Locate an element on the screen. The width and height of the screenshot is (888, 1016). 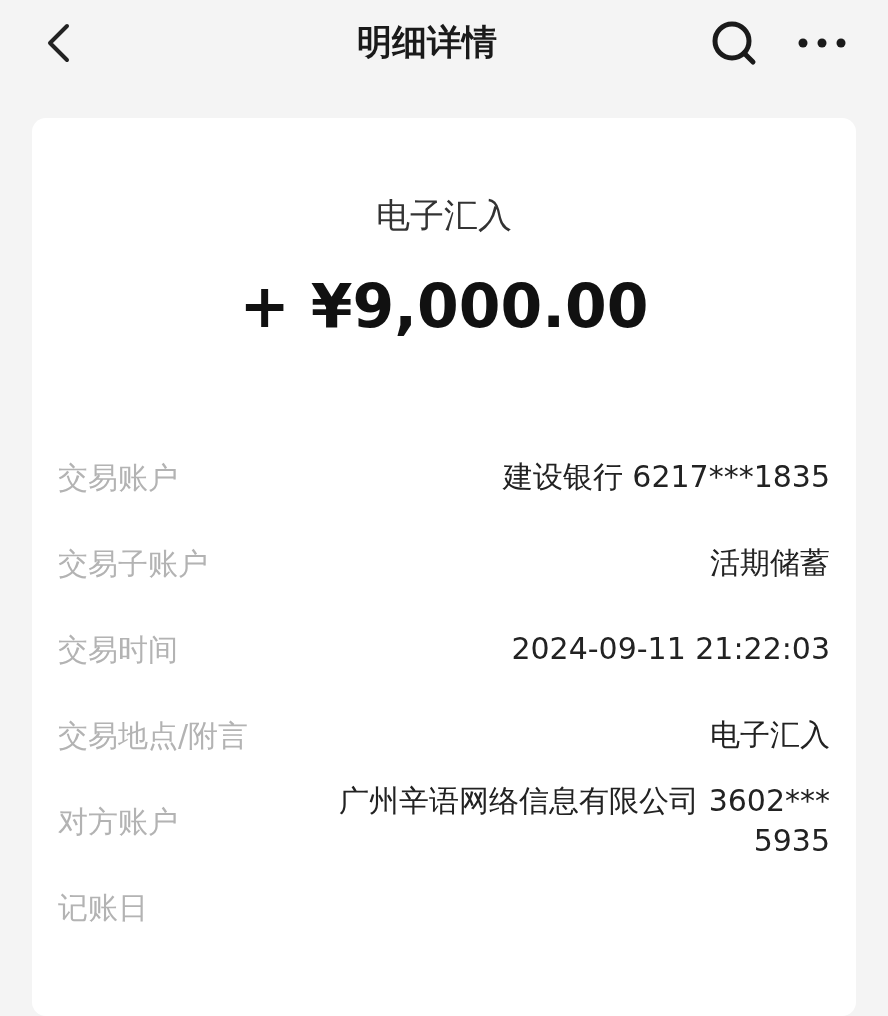
transaction-amount: + ¥9,000.00 is located at coordinates (444, 306).